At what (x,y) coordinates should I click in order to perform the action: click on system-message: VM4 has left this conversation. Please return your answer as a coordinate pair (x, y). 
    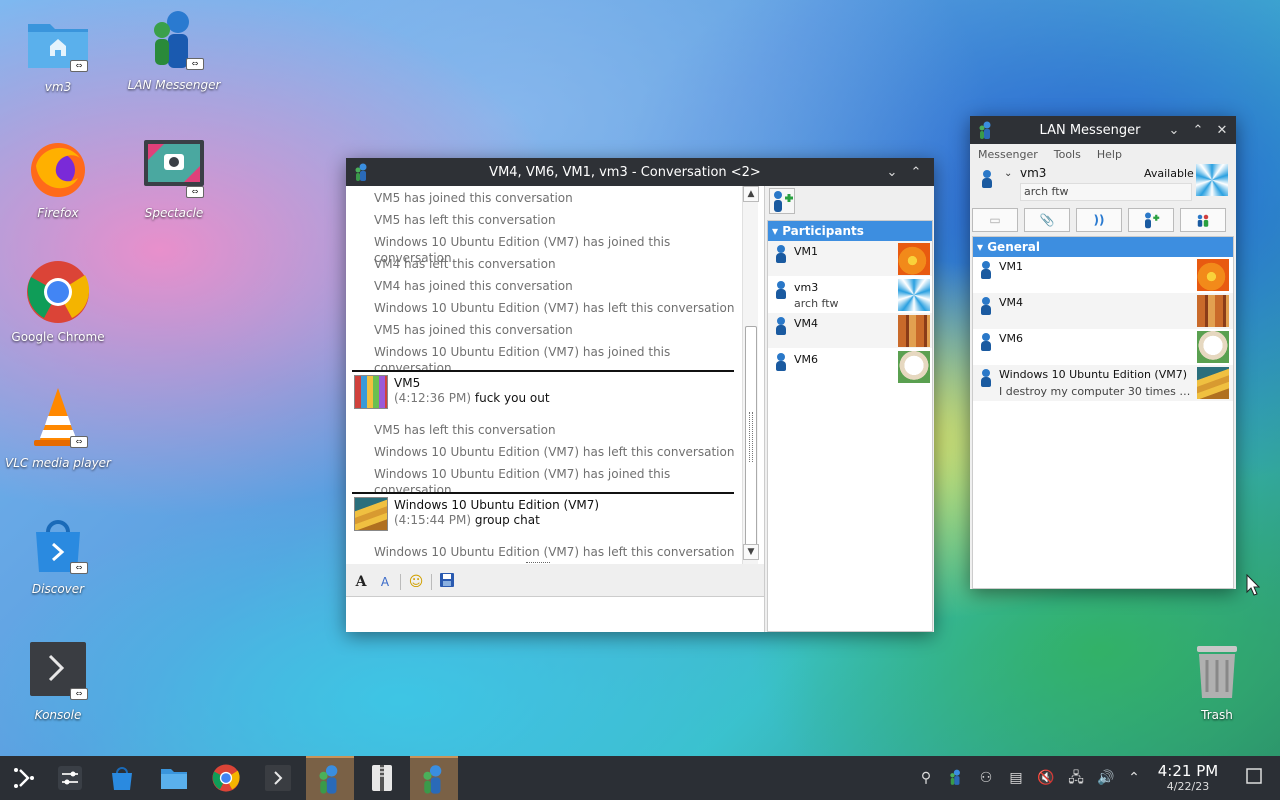
    Looking at the image, I should click on (465, 264).